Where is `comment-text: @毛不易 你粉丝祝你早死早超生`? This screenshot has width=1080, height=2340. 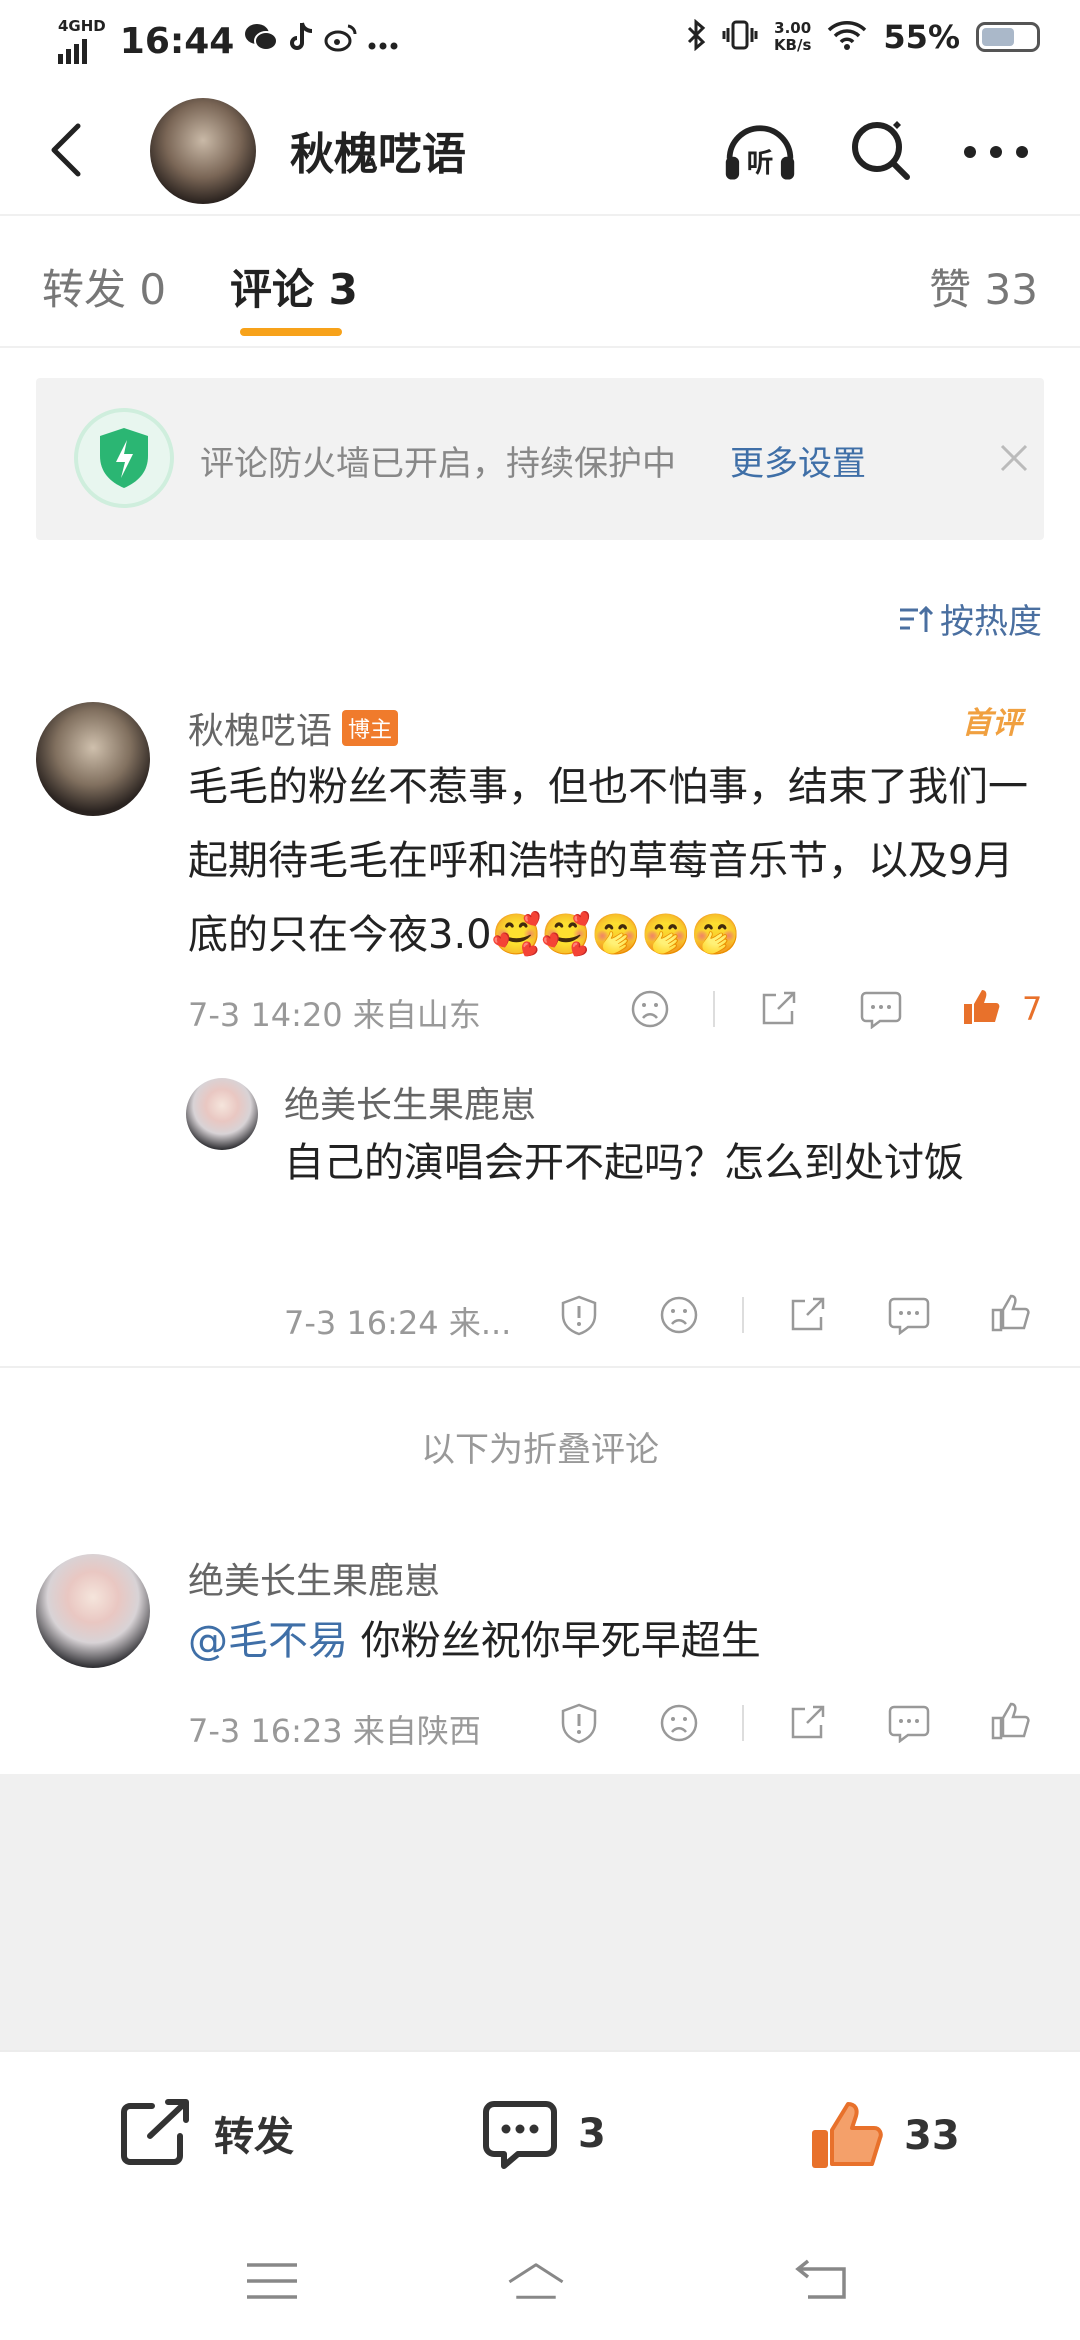
comment-text: @毛不易 你粉丝祝你早死早超生 is located at coordinates (474, 1641).